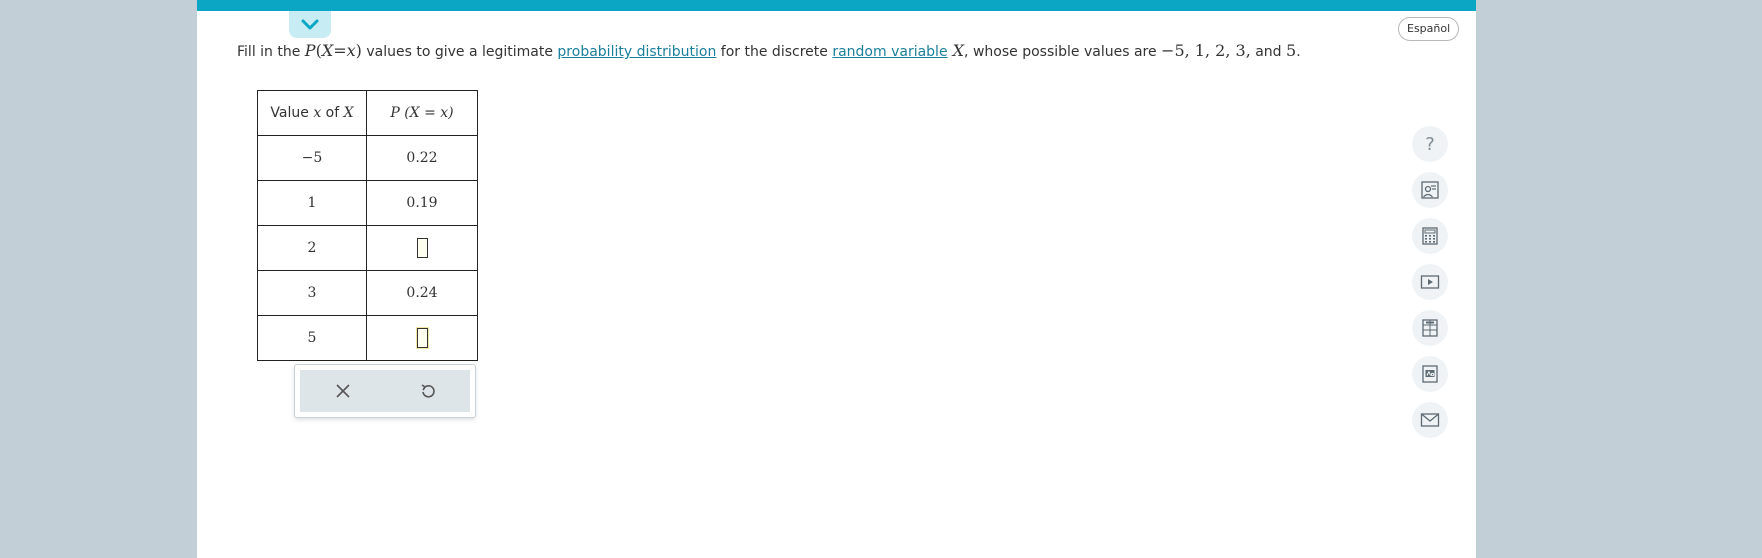 The width and height of the screenshot is (1762, 558). I want to click on value-cell: −5, so click(312, 158).